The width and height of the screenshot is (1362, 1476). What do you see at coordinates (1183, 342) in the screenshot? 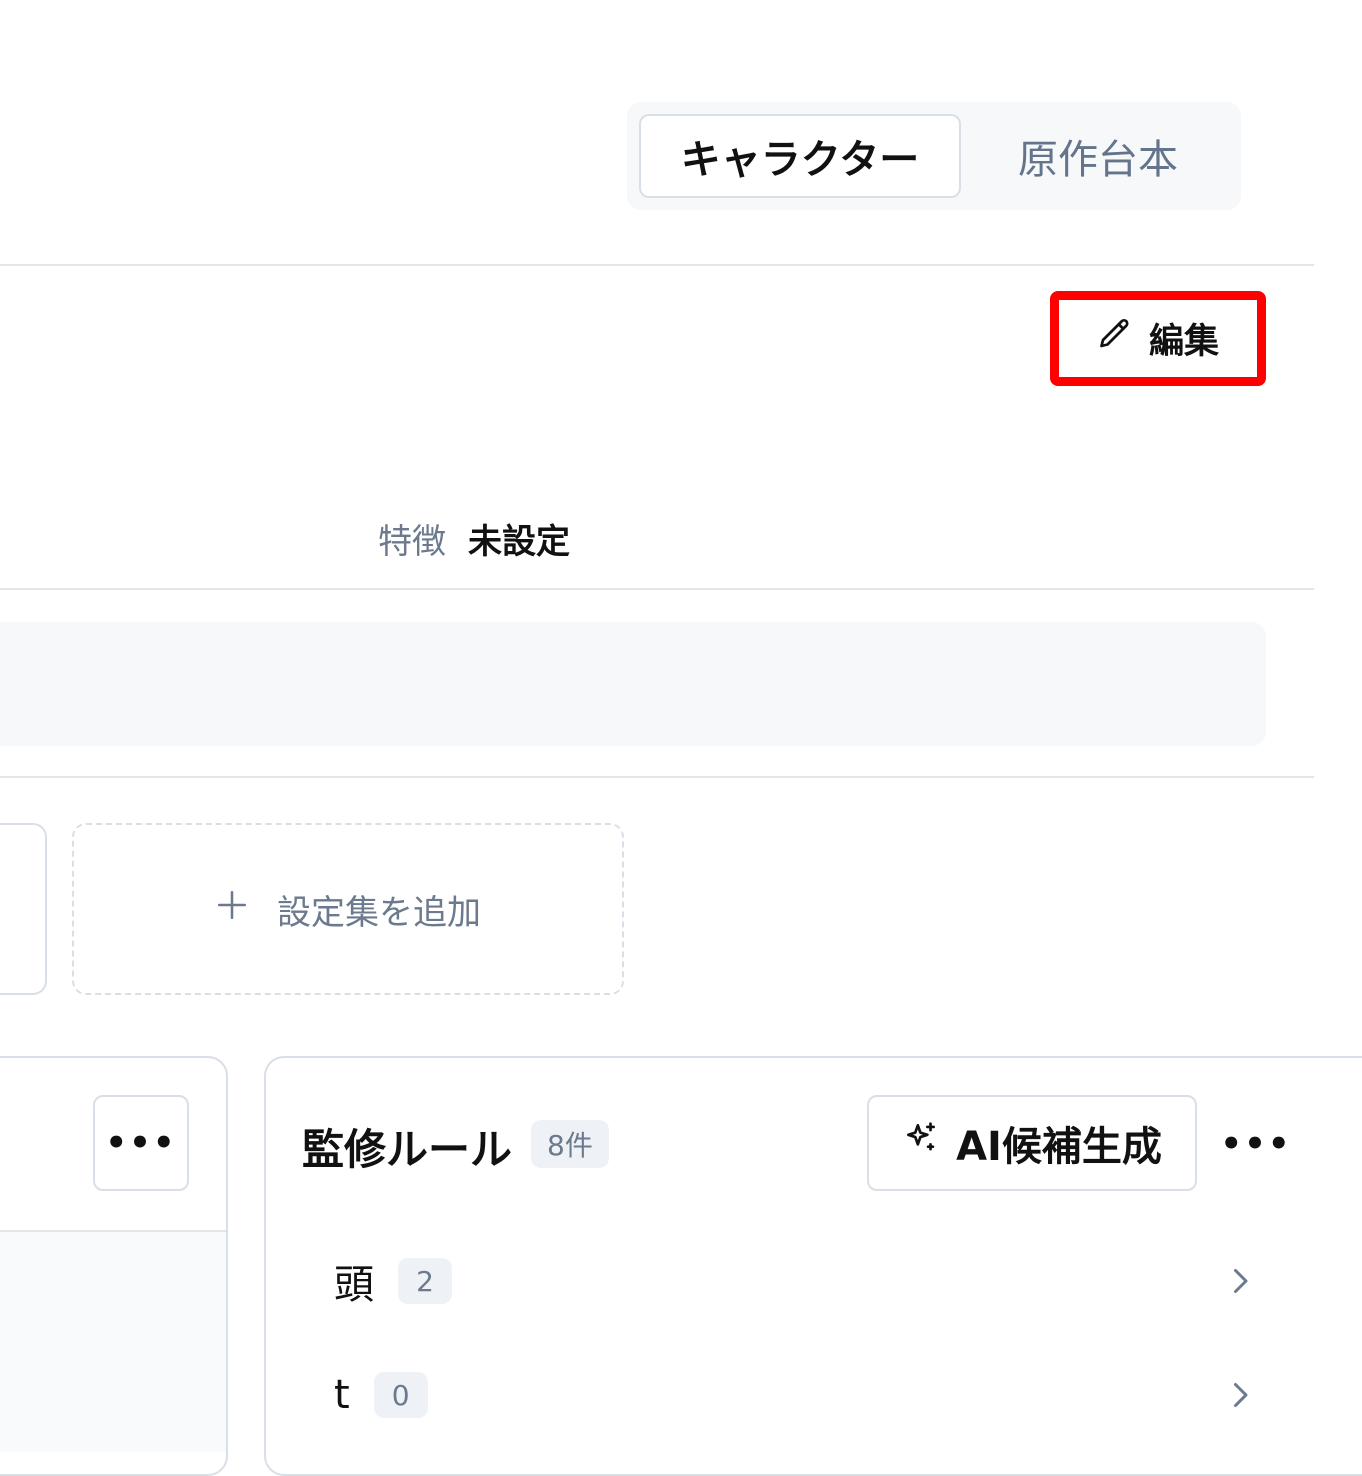
I see `edit-button-label: 編集` at bounding box center [1183, 342].